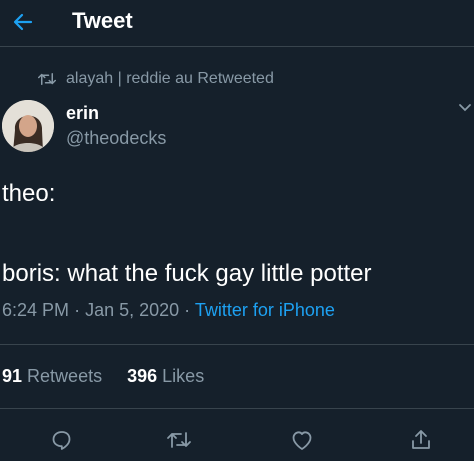 The width and height of the screenshot is (474, 461). I want to click on header-bar: Tweet, so click(237, 23).